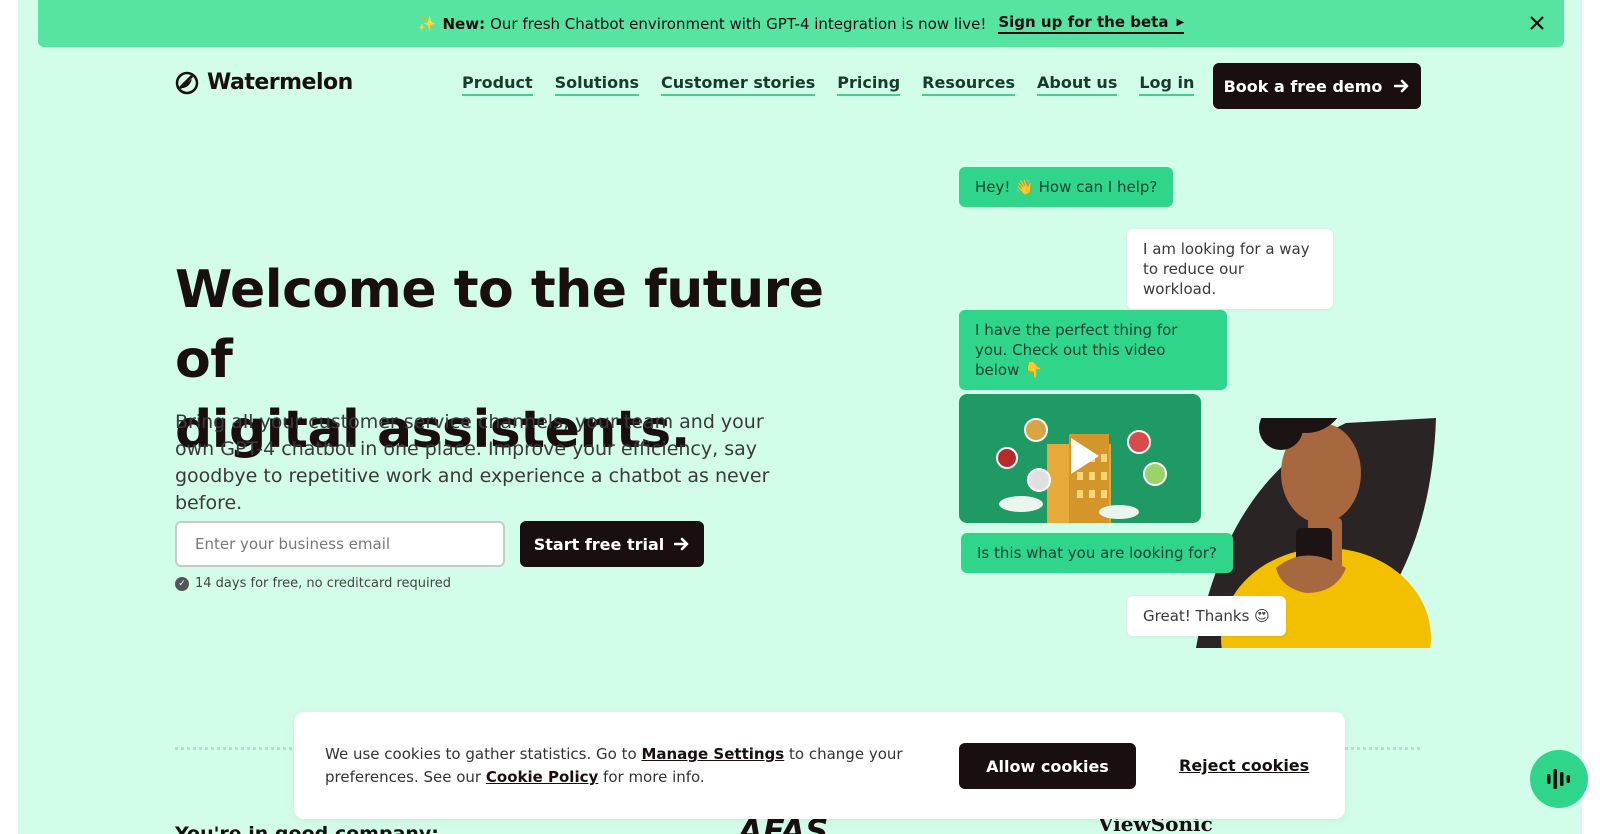  What do you see at coordinates (738, 84) in the screenshot?
I see `nav-customer-stories: Customer stories` at bounding box center [738, 84].